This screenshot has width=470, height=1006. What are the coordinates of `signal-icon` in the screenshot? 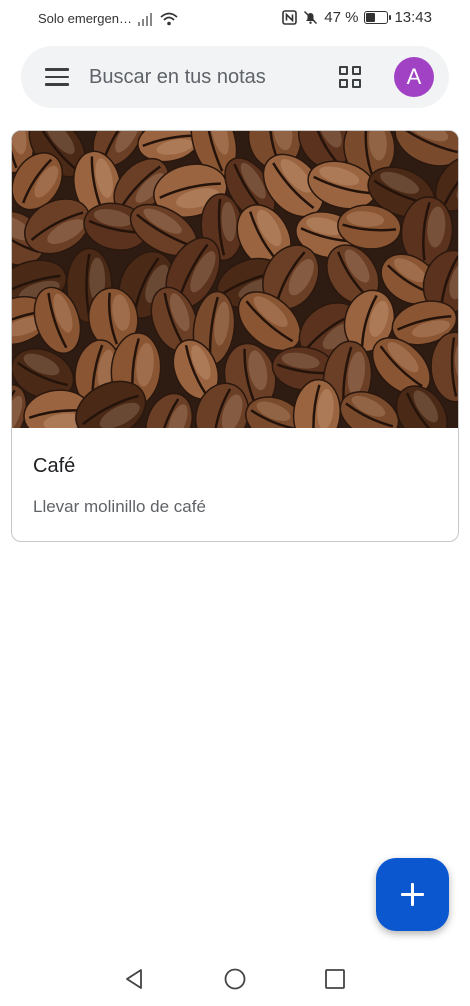 It's located at (145, 19).